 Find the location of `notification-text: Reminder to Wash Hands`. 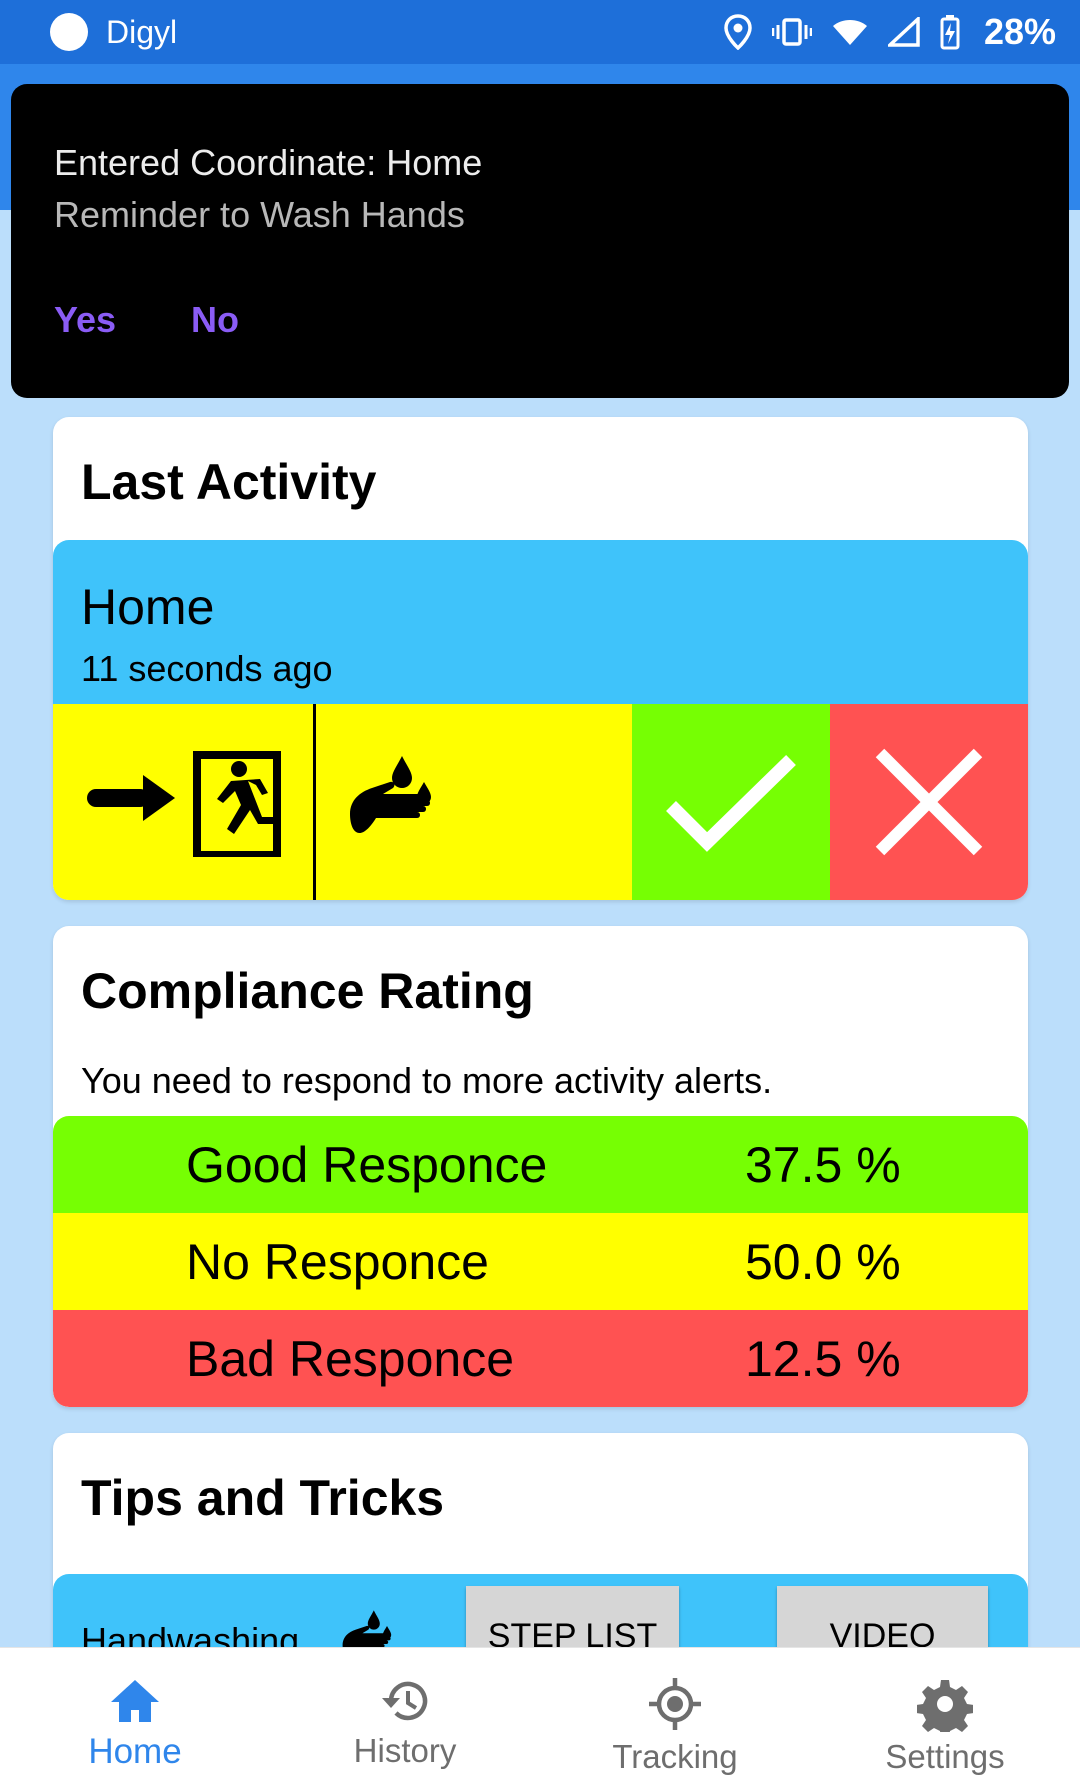

notification-text: Reminder to Wash Hands is located at coordinates (259, 214).